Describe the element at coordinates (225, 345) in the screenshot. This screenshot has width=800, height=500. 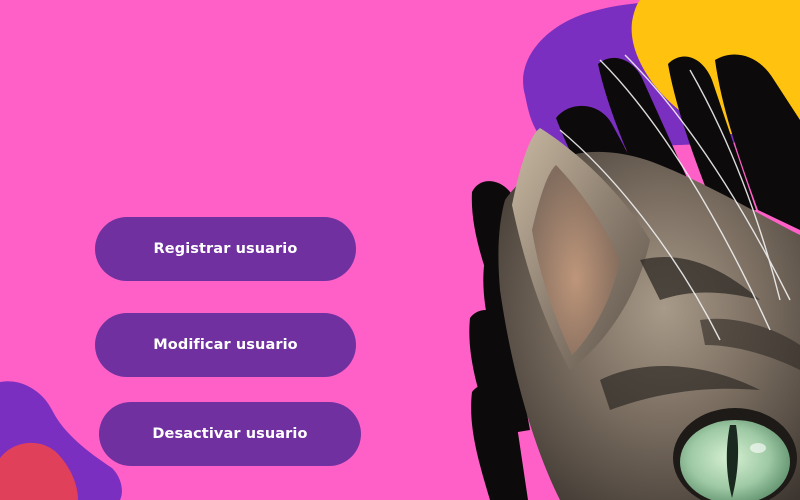
I see `modify-user-button: Modificar usuario` at that location.